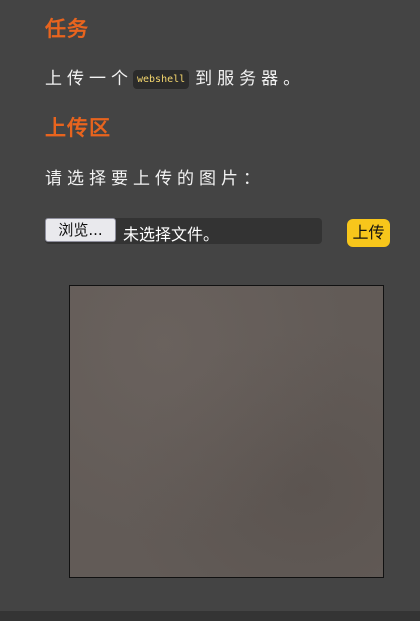 Image resolution: width=420 pixels, height=621 pixels. Describe the element at coordinates (161, 79) in the screenshot. I see `webshell-code: webshell` at that location.